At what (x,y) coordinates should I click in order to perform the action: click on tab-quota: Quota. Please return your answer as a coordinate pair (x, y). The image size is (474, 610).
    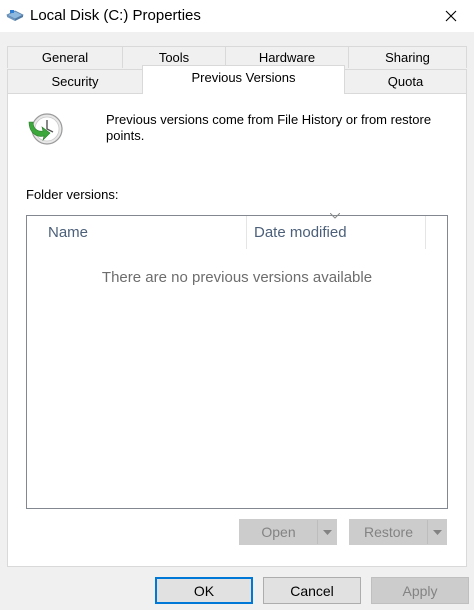
    Looking at the image, I should click on (405, 81).